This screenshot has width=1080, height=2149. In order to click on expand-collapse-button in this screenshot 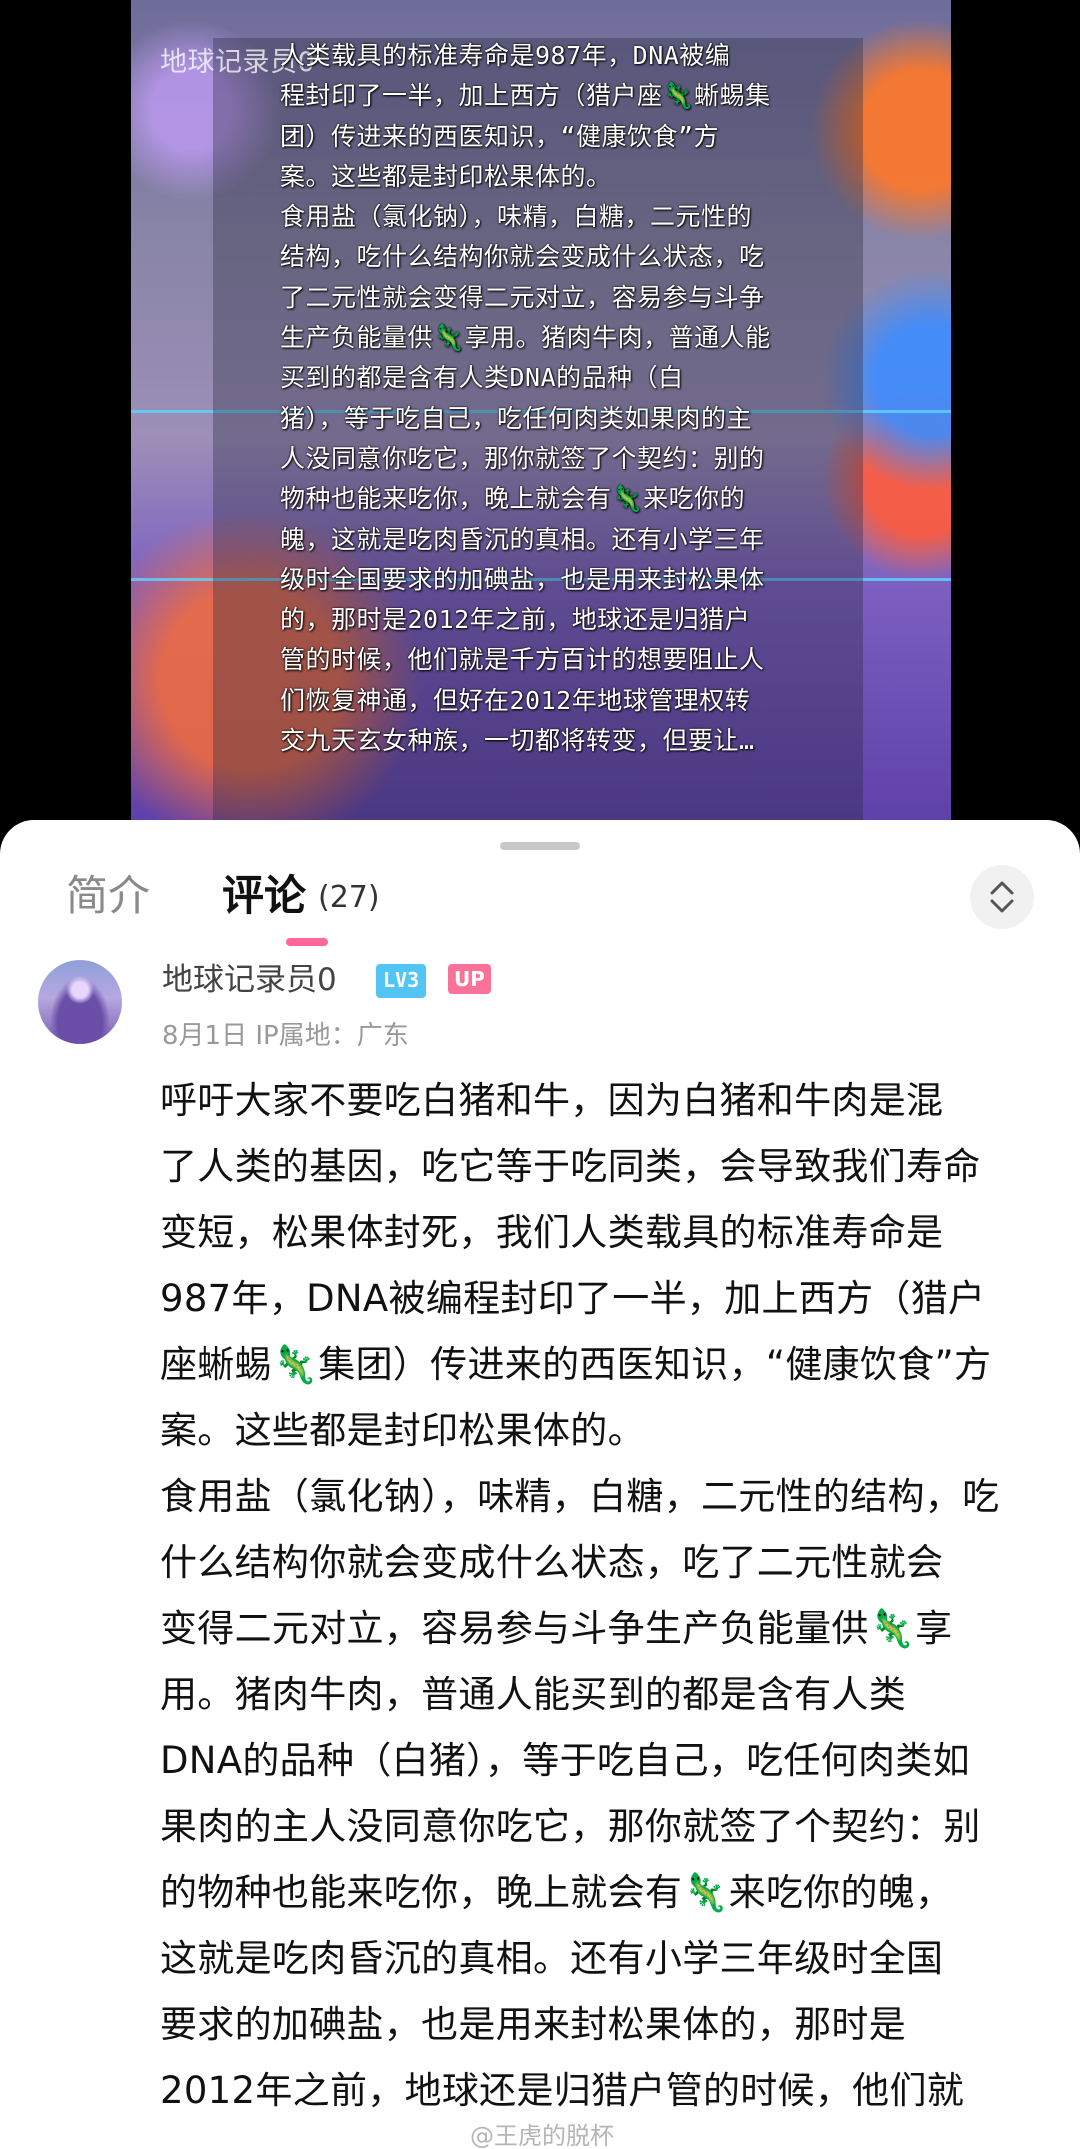, I will do `click(1002, 897)`.